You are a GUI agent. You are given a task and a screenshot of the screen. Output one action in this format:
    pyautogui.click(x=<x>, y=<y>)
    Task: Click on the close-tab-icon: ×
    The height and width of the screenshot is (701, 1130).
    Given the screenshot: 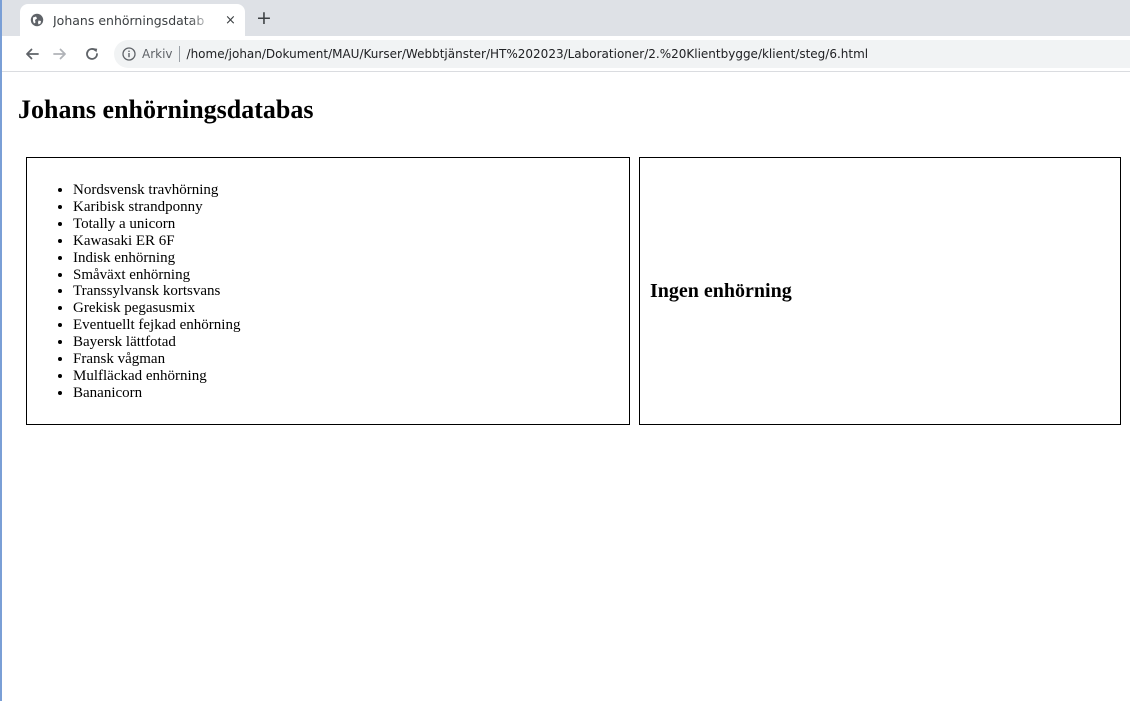 What is the action you would take?
    pyautogui.click(x=230, y=20)
    